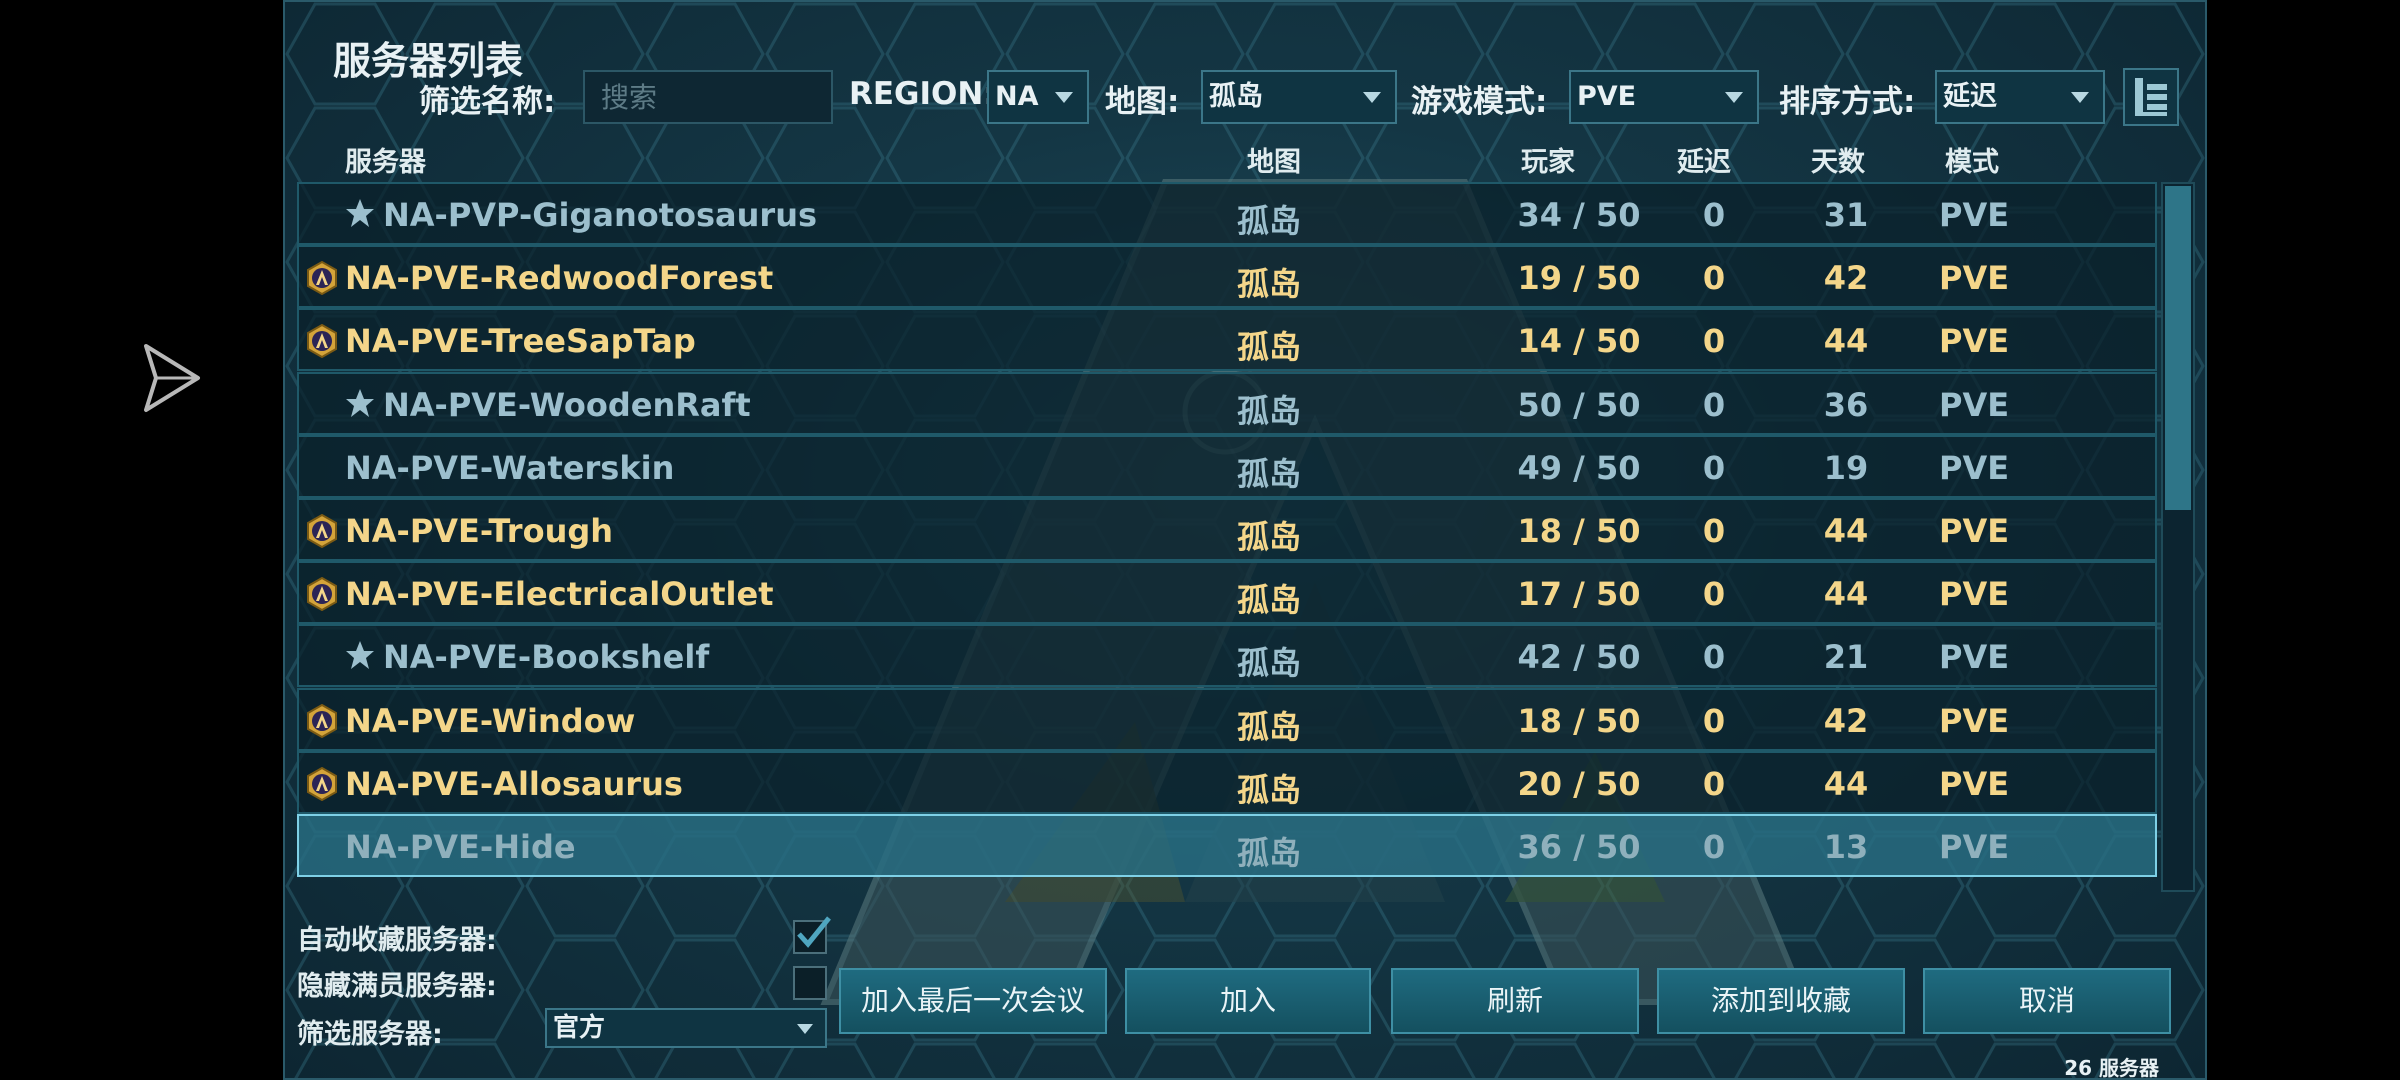 The image size is (2400, 1080). I want to click on server-players: 20 / 50, so click(1579, 783).